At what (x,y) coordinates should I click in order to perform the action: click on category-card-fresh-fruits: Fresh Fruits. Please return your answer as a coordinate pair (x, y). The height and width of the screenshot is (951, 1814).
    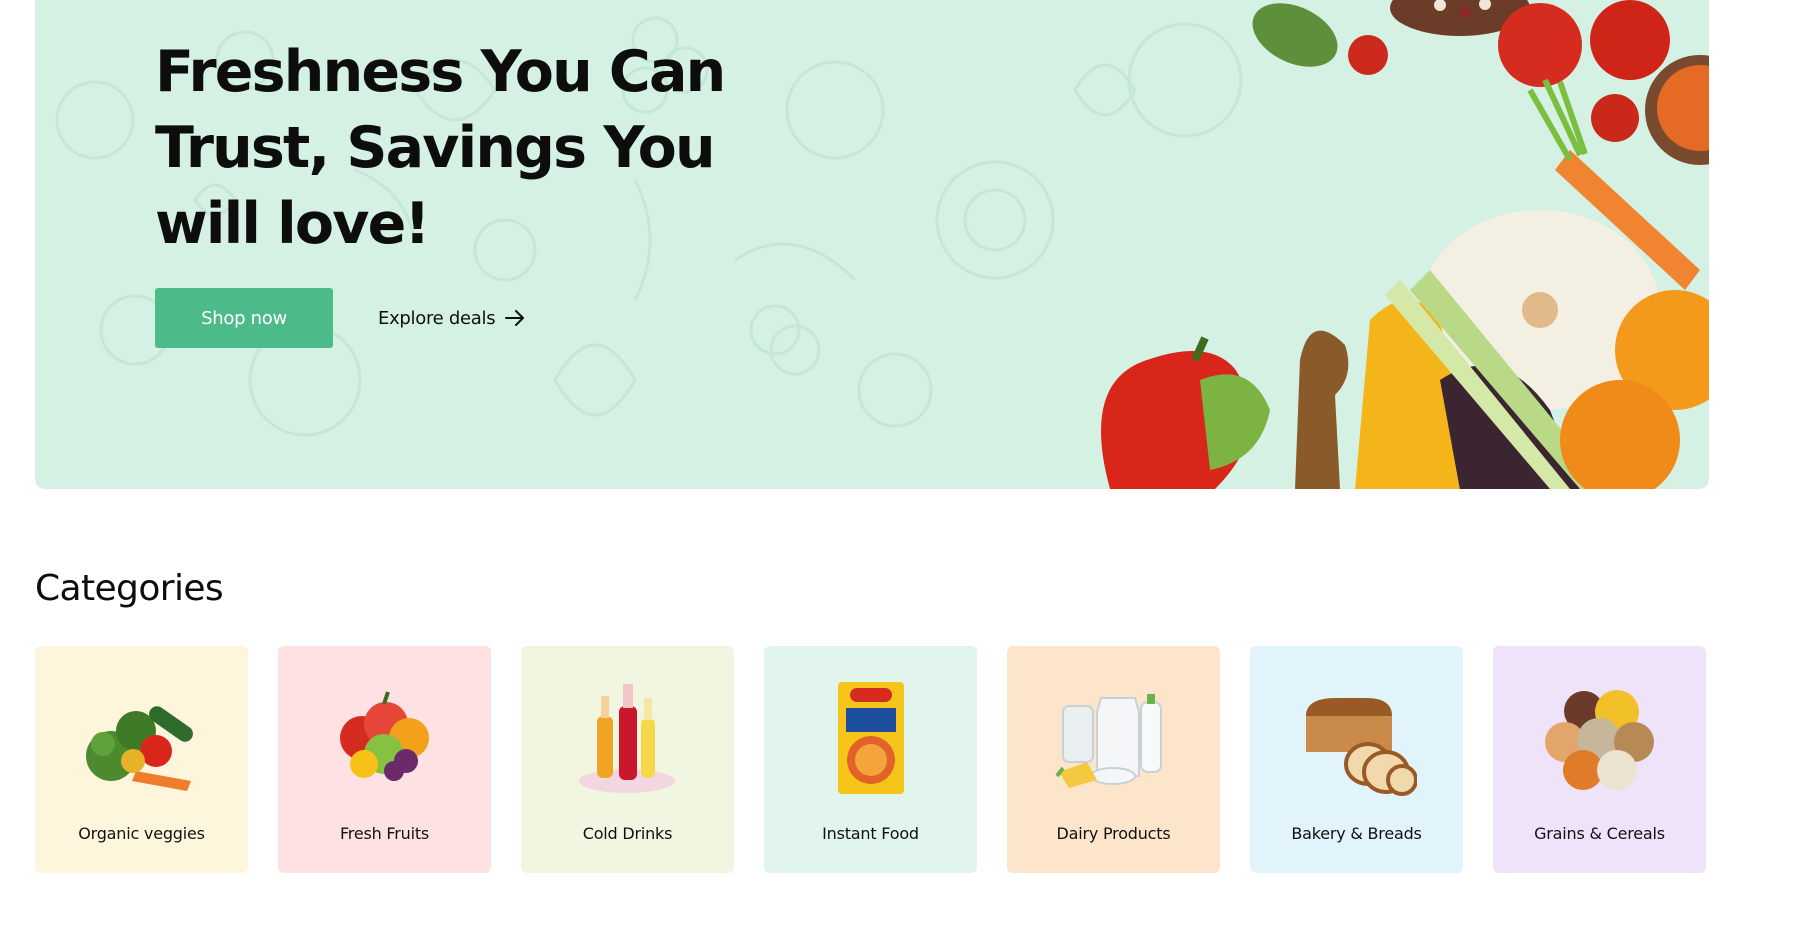
    Looking at the image, I should click on (384, 759).